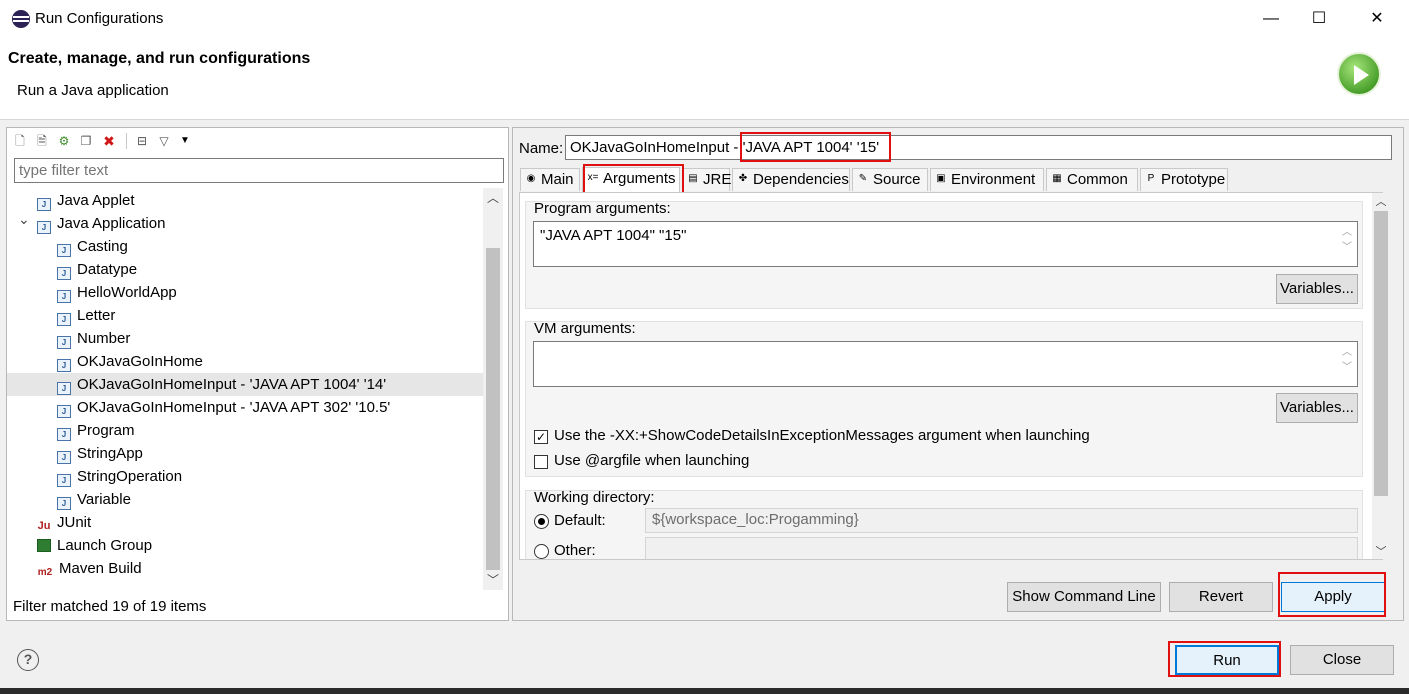  What do you see at coordinates (42, 141) in the screenshot?
I see `new-prototype-icon: 🗎` at bounding box center [42, 141].